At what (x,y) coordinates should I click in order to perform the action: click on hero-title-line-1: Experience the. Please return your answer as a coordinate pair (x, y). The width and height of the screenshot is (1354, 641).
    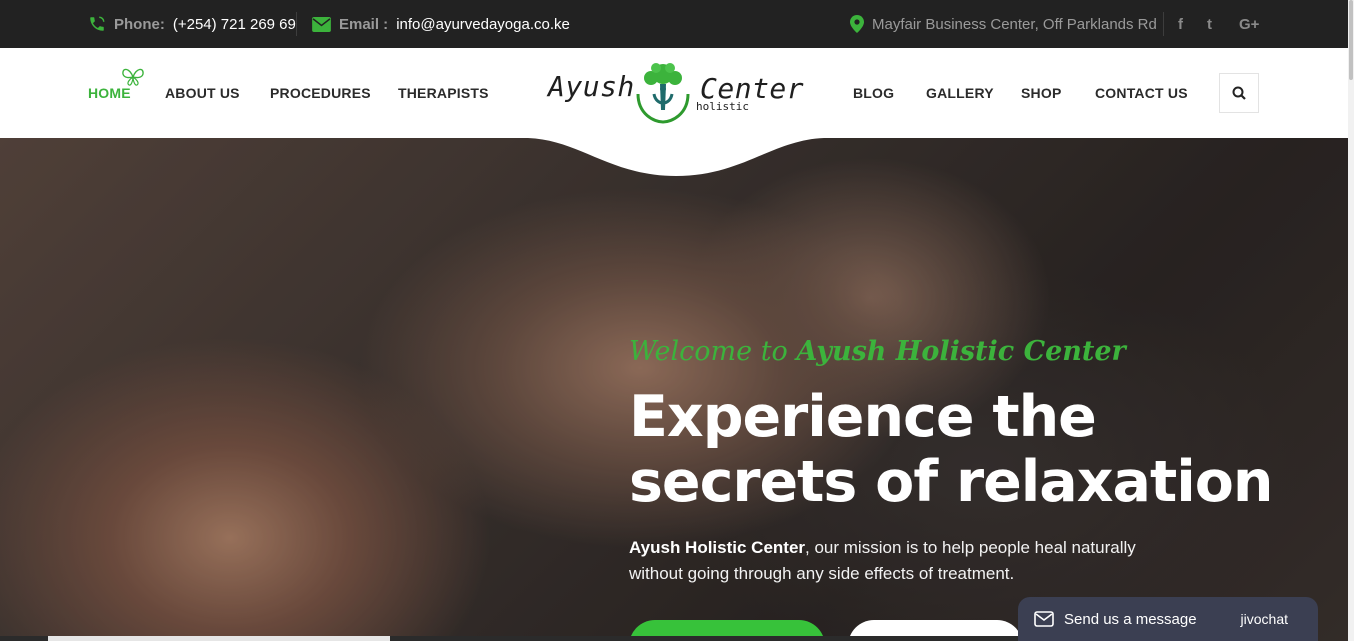
    Looking at the image, I should click on (863, 417).